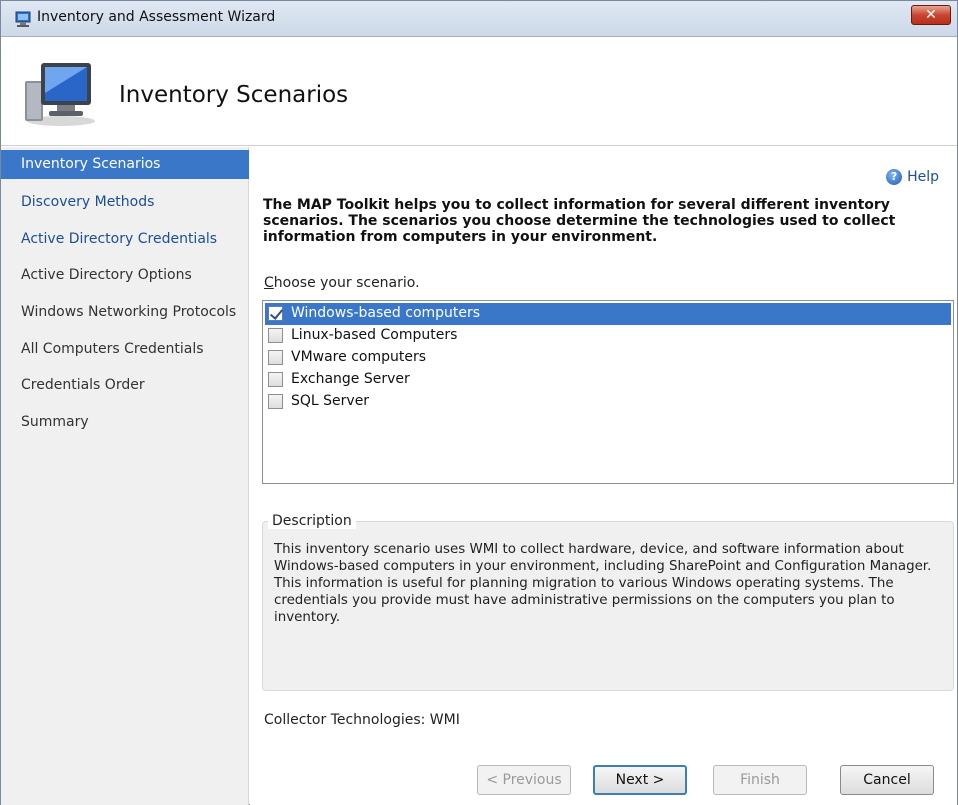 The image size is (958, 805). What do you see at coordinates (125, 164) in the screenshot?
I see `nav-item-inventory-scenarios: Inventory Scenarios` at bounding box center [125, 164].